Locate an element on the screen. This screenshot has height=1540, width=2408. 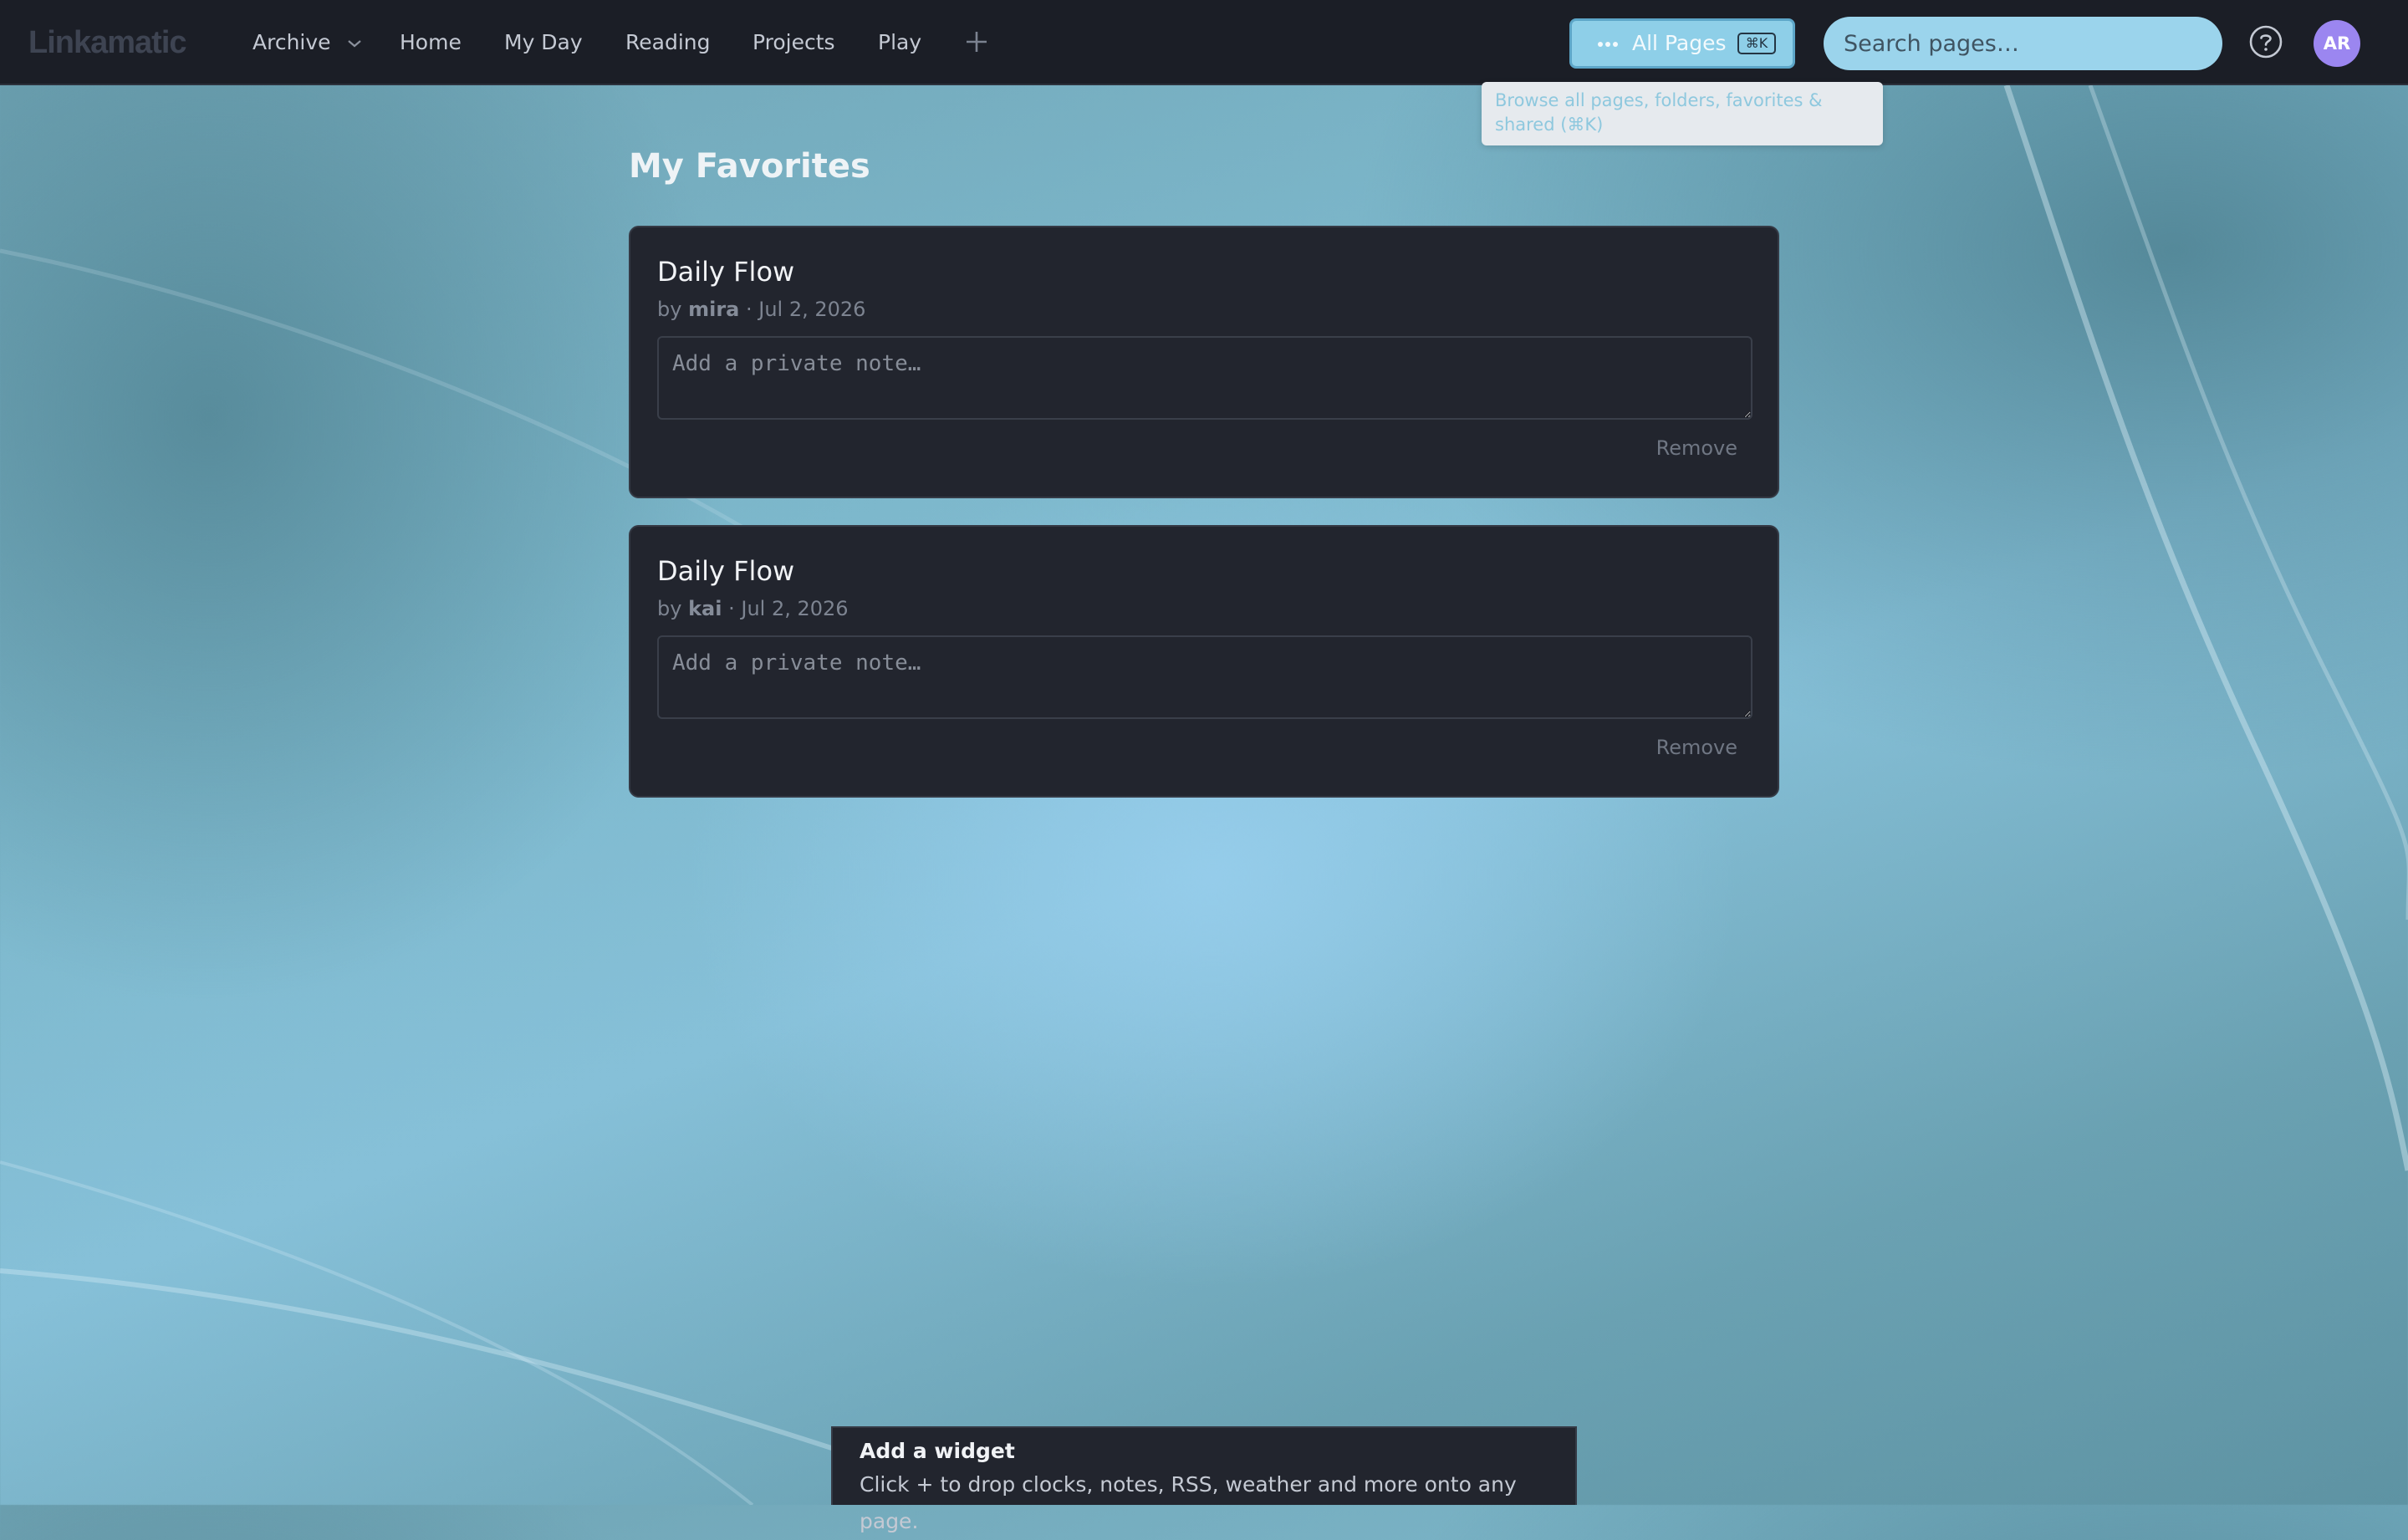
plus-icon is located at coordinates (976, 42).